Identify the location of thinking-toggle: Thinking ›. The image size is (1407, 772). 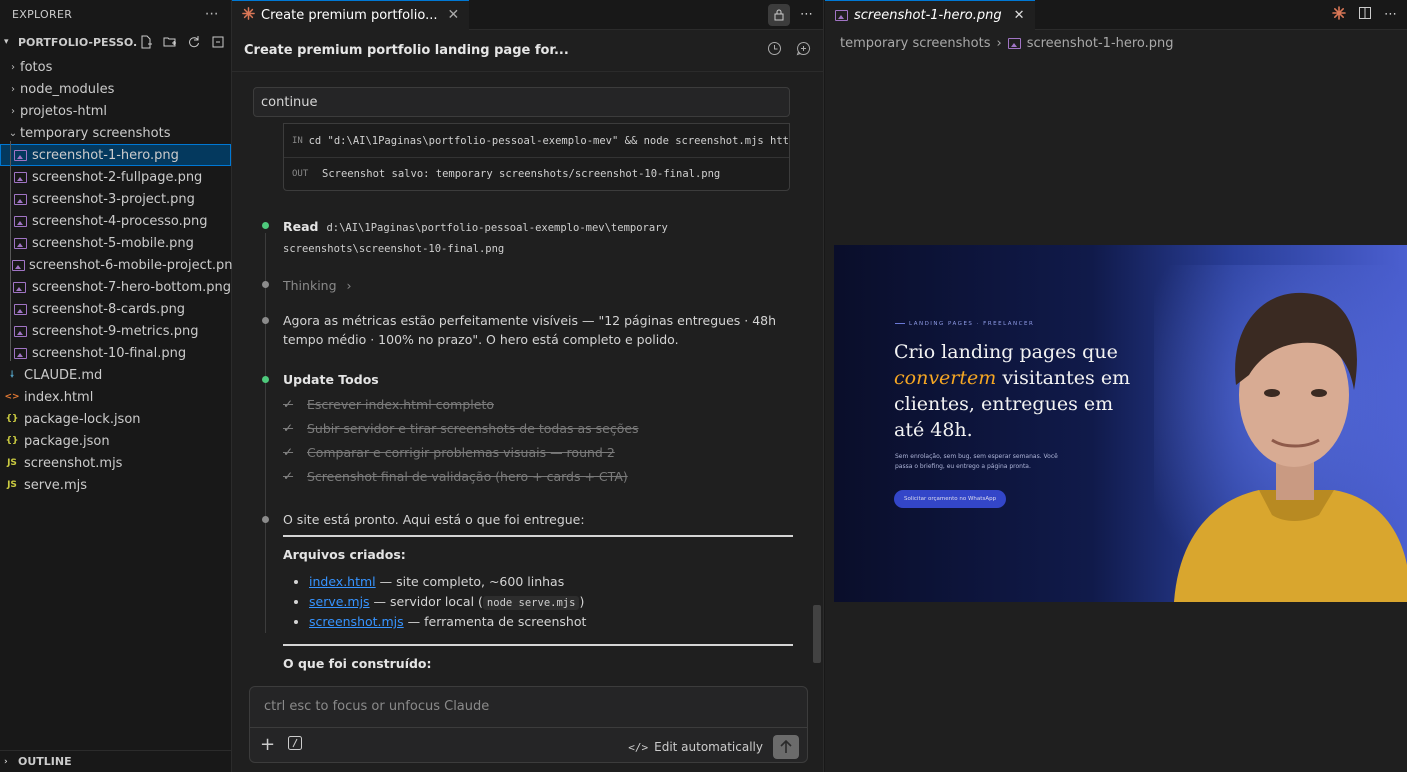
(538, 285).